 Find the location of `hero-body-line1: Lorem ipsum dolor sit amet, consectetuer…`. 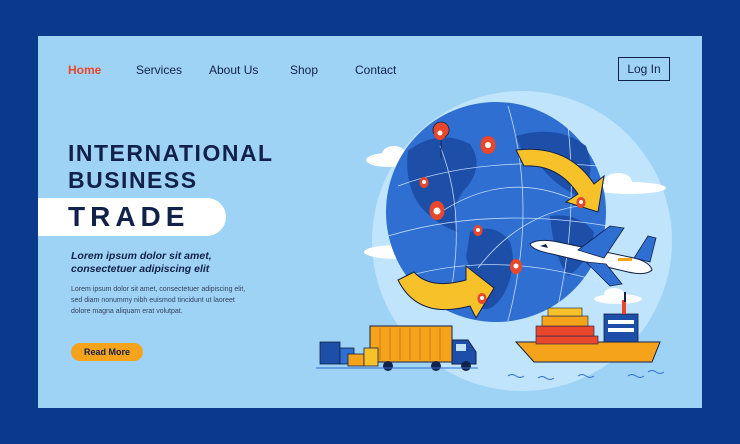

hero-body-line1: Lorem ipsum dolor sit amet, consectetuer… is located at coordinates (158, 289).